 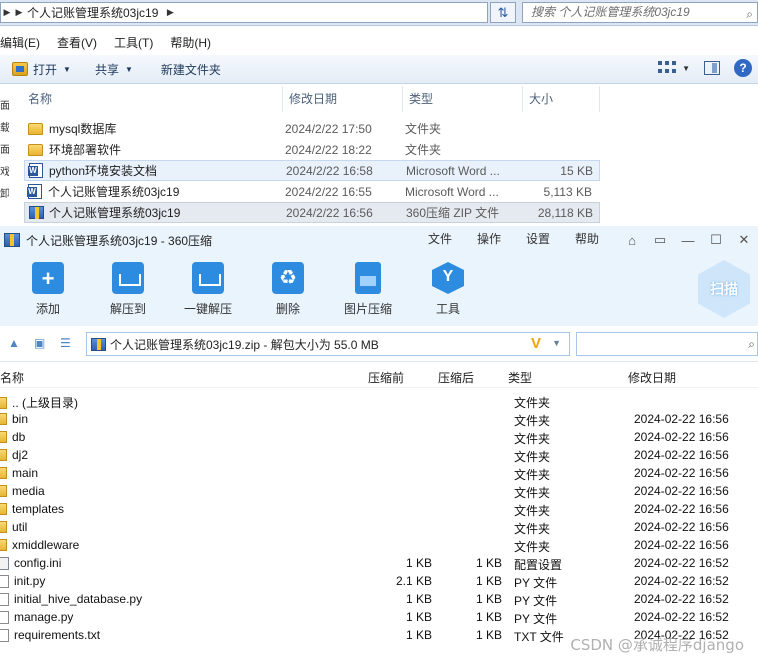 What do you see at coordinates (128, 289) in the screenshot?
I see `extract-to-button: 解压到` at bounding box center [128, 289].